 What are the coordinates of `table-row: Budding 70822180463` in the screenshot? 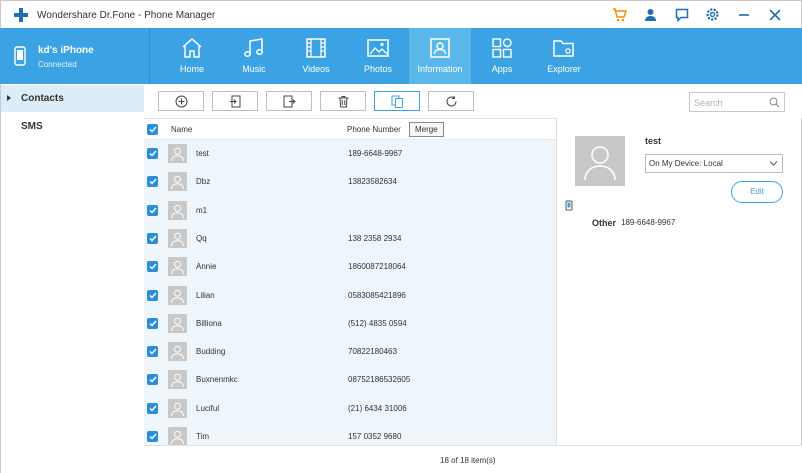 It's located at (350, 351).